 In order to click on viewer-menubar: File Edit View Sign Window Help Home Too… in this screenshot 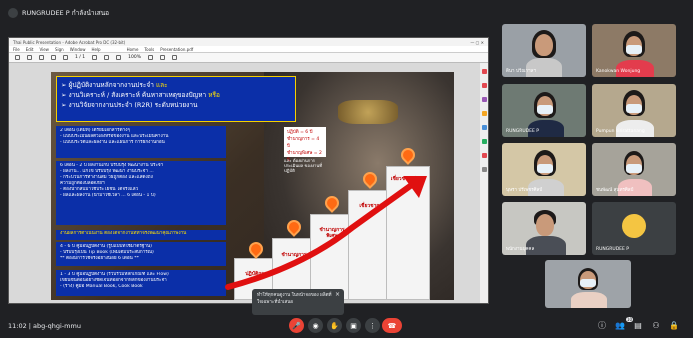, I will do `click(248, 49)`.